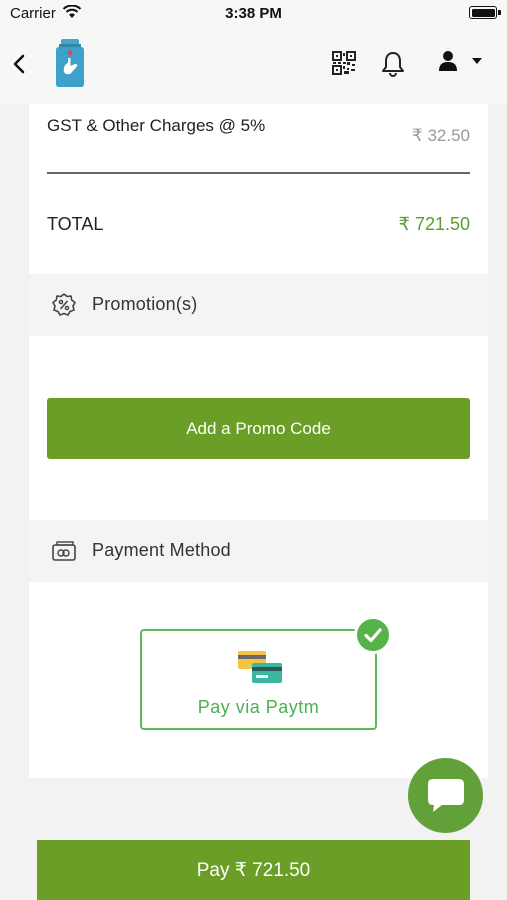 This screenshot has height=900, width=507. What do you see at coordinates (258, 173) in the screenshot?
I see `divider` at bounding box center [258, 173].